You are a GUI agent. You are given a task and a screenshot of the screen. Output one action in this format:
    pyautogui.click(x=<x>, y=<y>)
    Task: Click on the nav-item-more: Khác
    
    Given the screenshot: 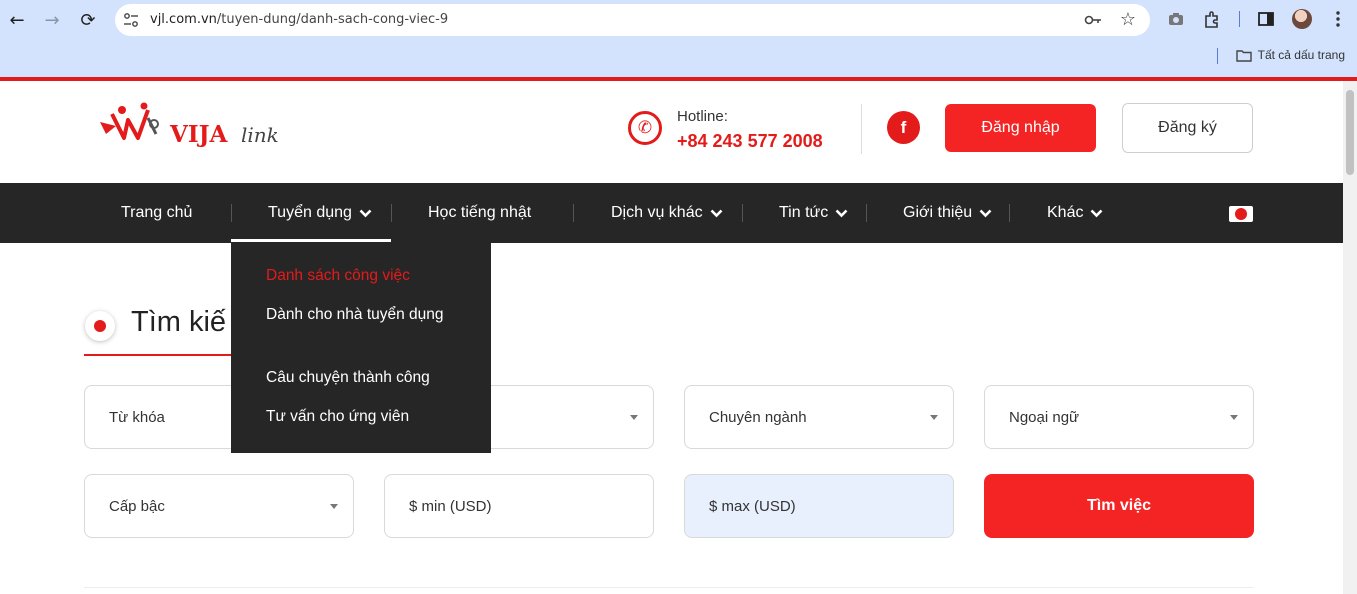 What is the action you would take?
    pyautogui.click(x=1075, y=213)
    